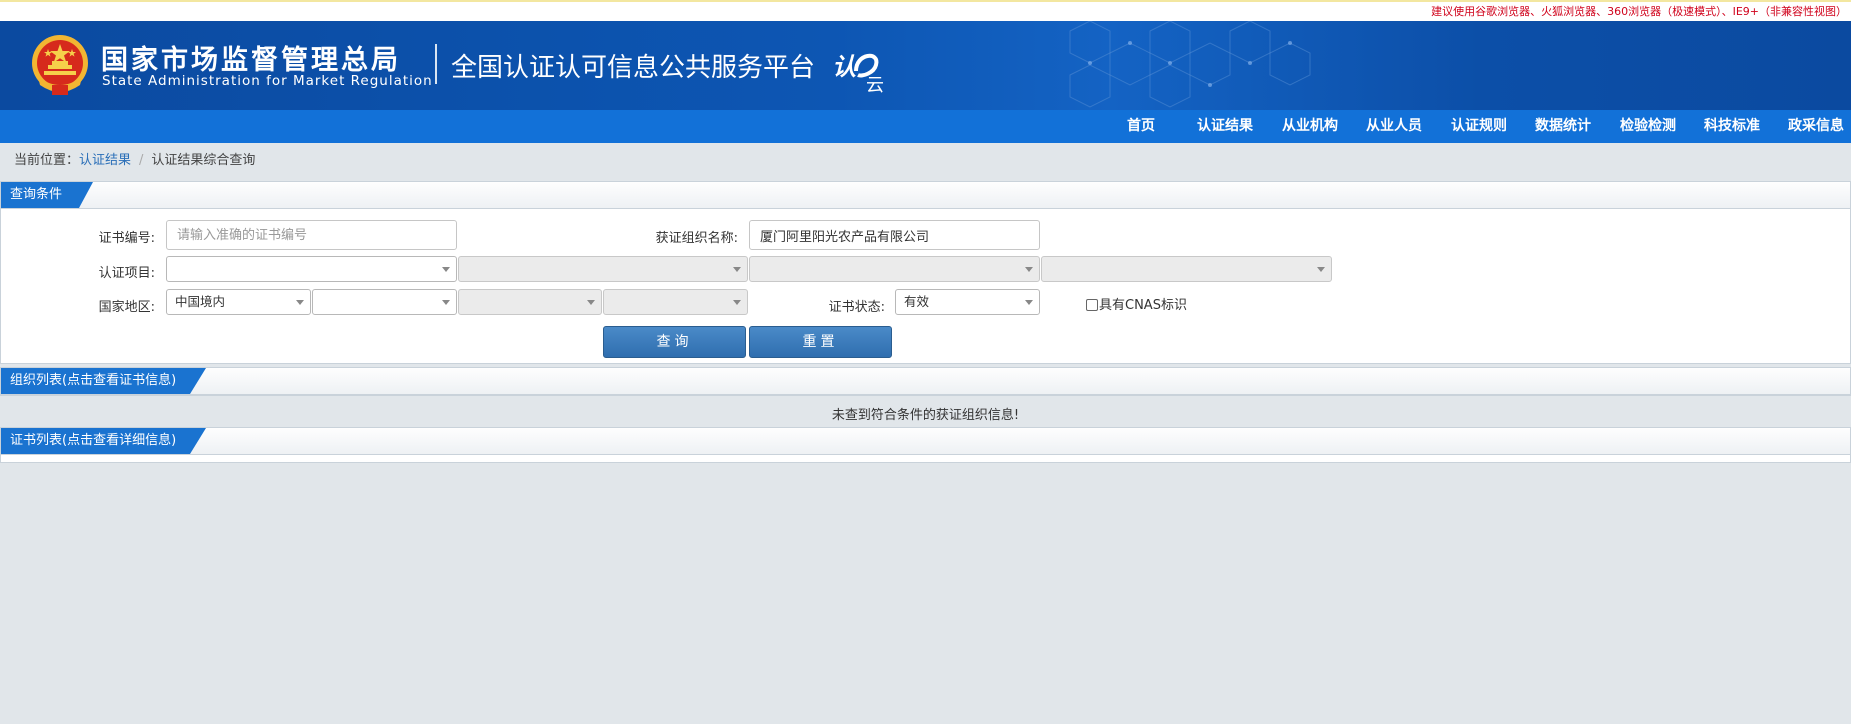  I want to click on cert-status-select: 有效, so click(967, 302).